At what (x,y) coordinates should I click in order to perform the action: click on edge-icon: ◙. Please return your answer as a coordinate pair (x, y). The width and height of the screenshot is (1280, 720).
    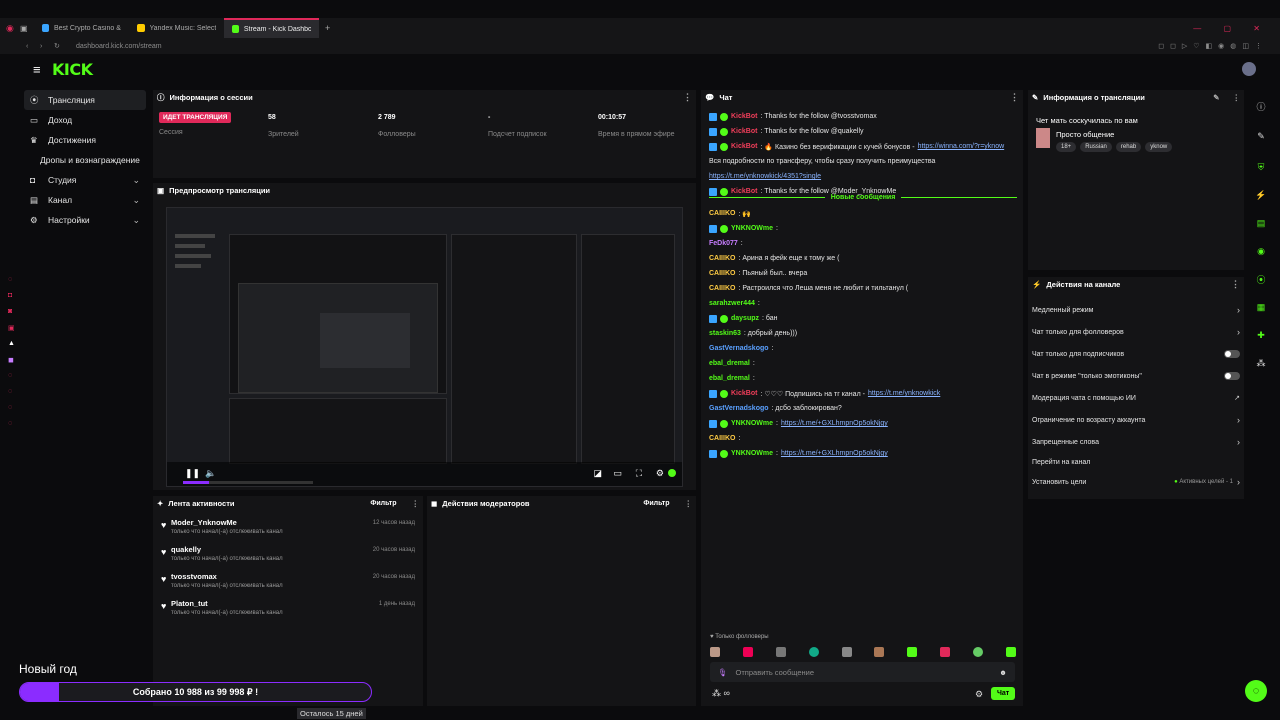
    Looking at the image, I should click on (12, 316).